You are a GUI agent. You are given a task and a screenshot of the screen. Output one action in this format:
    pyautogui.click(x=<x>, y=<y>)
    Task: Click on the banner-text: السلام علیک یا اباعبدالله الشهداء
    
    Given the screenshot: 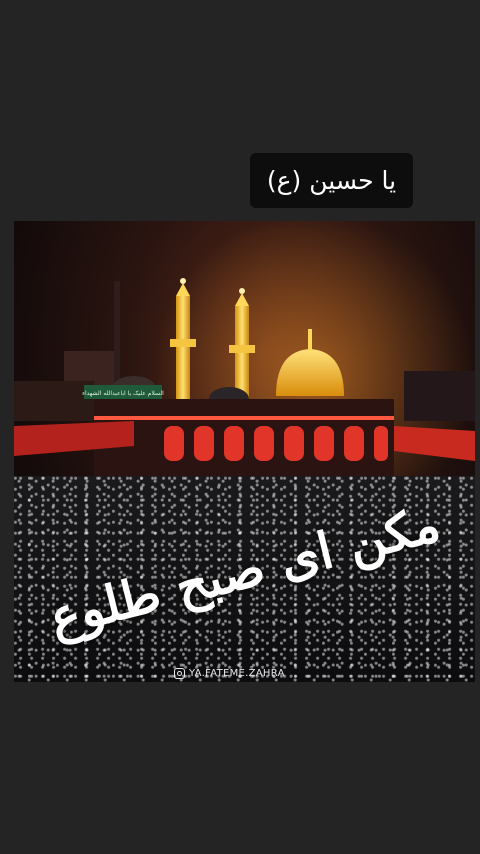 What is the action you would take?
    pyautogui.click(x=123, y=393)
    